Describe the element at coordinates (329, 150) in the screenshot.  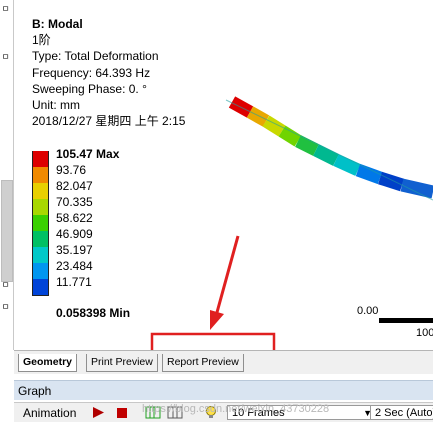
I see `beam-edge-line` at that location.